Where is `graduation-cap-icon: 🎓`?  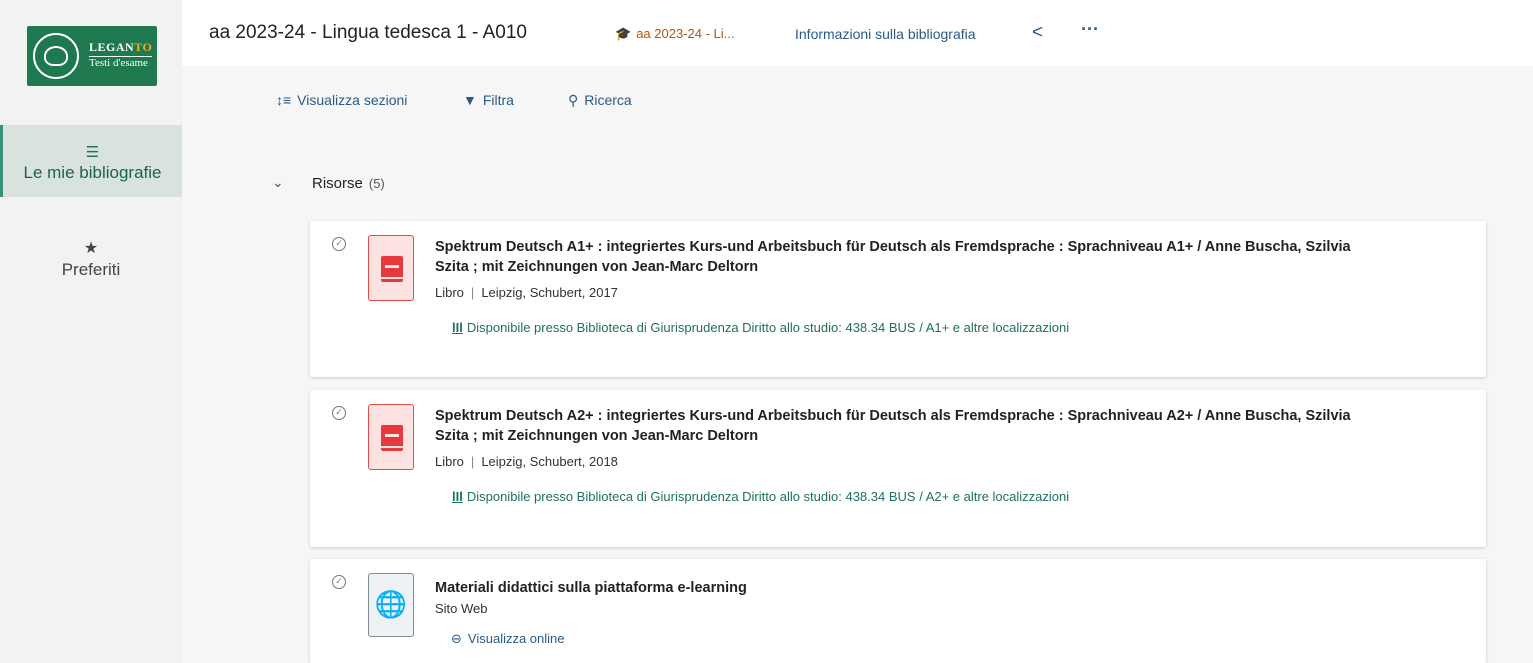 graduation-cap-icon: 🎓 is located at coordinates (623, 33).